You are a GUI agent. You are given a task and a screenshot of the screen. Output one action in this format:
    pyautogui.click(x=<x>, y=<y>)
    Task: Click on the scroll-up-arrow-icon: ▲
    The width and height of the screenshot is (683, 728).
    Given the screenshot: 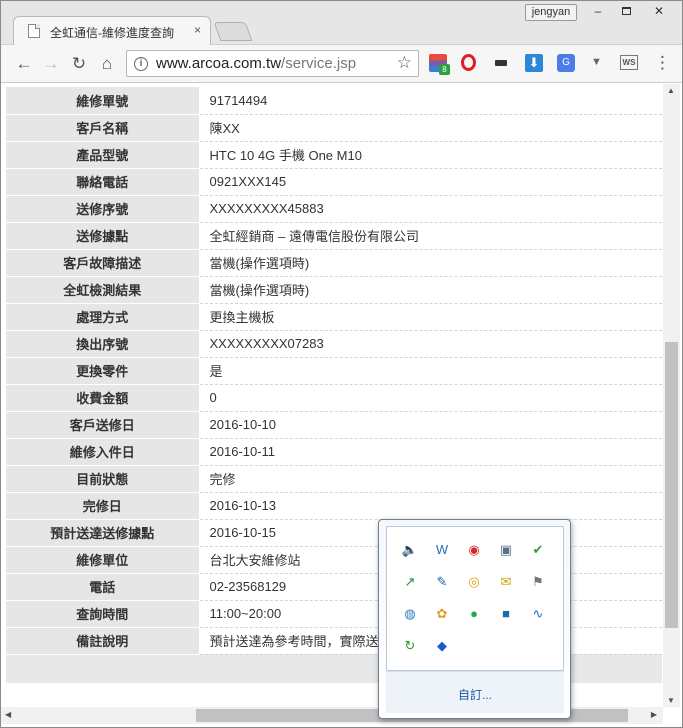 What is the action you would take?
    pyautogui.click(x=671, y=90)
    